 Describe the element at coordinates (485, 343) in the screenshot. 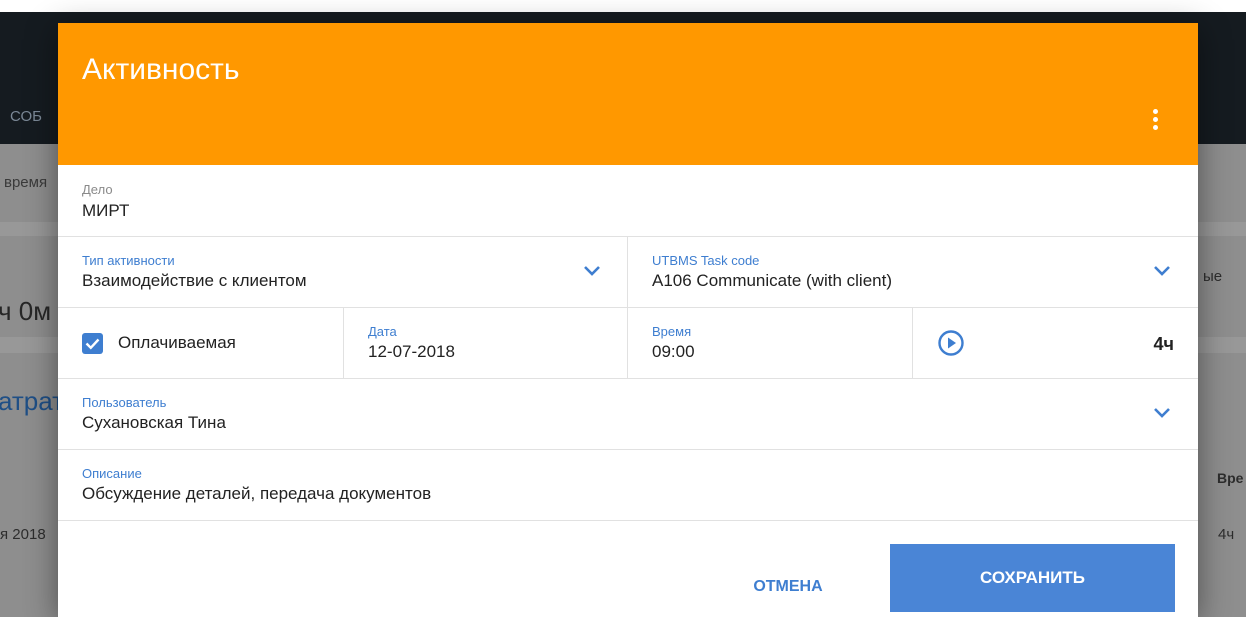

I see `date-field: Дата 12-07-2018` at that location.